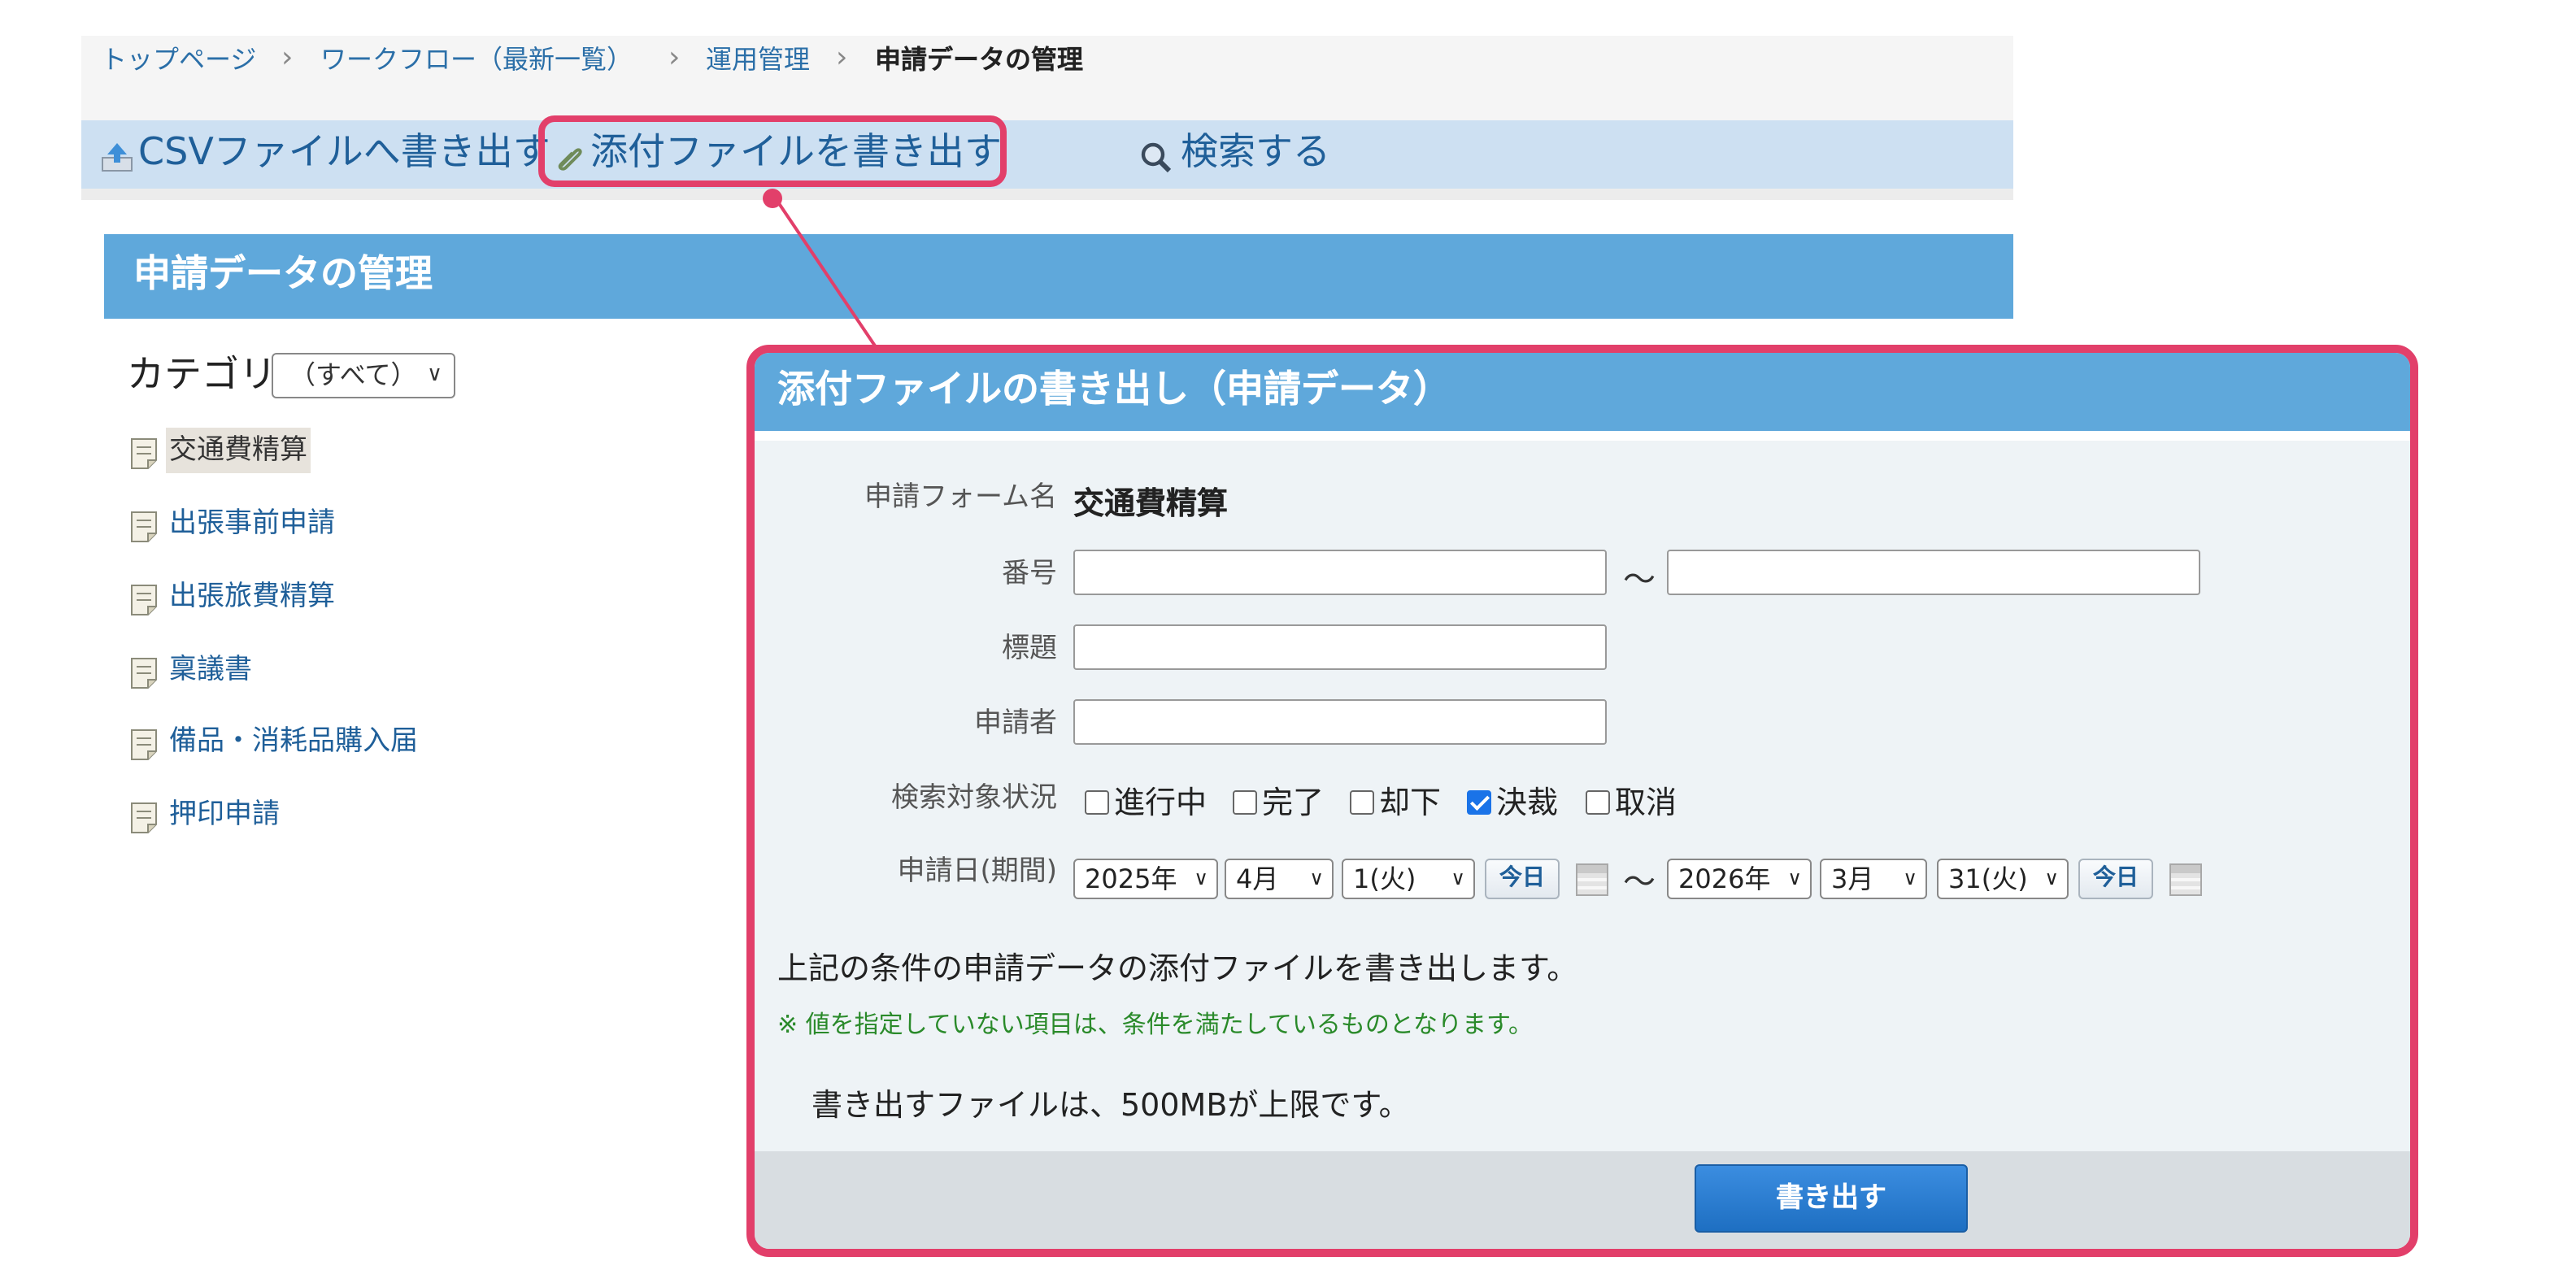 This screenshot has height=1283, width=2576. Describe the element at coordinates (1255, 152) in the screenshot. I see `search-button: 検索する` at that location.